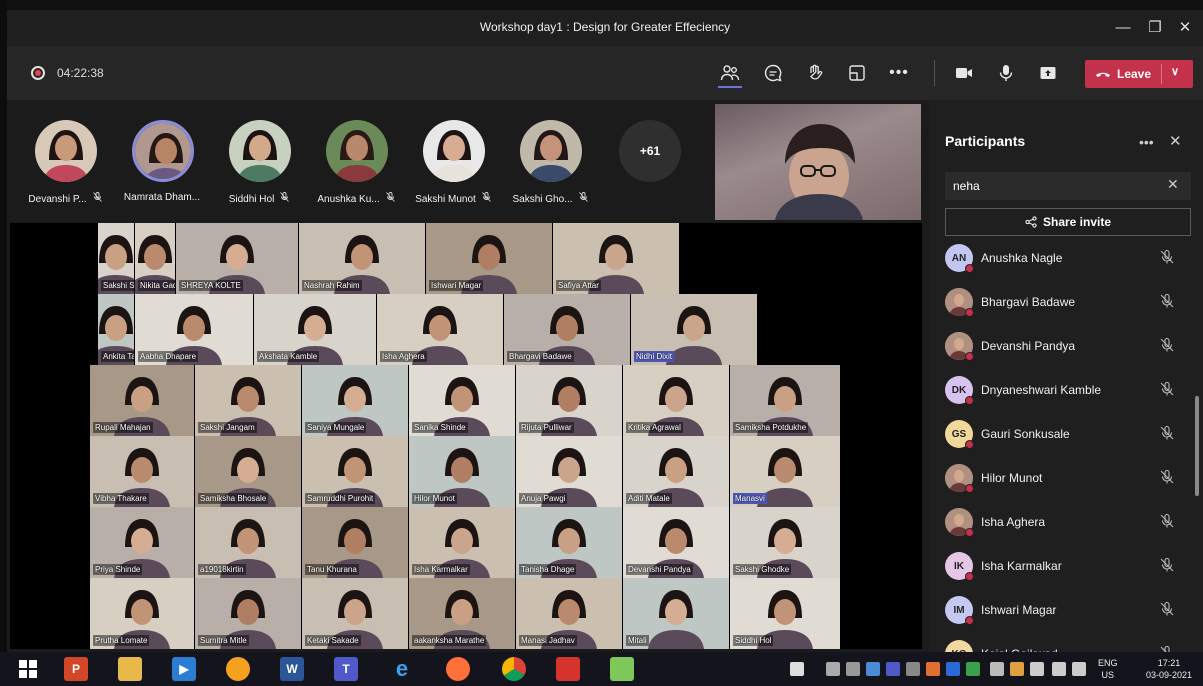 This screenshot has width=1203, height=686. What do you see at coordinates (248, 471) in the screenshot?
I see `video-tile: Samiksha Bhosale` at bounding box center [248, 471].